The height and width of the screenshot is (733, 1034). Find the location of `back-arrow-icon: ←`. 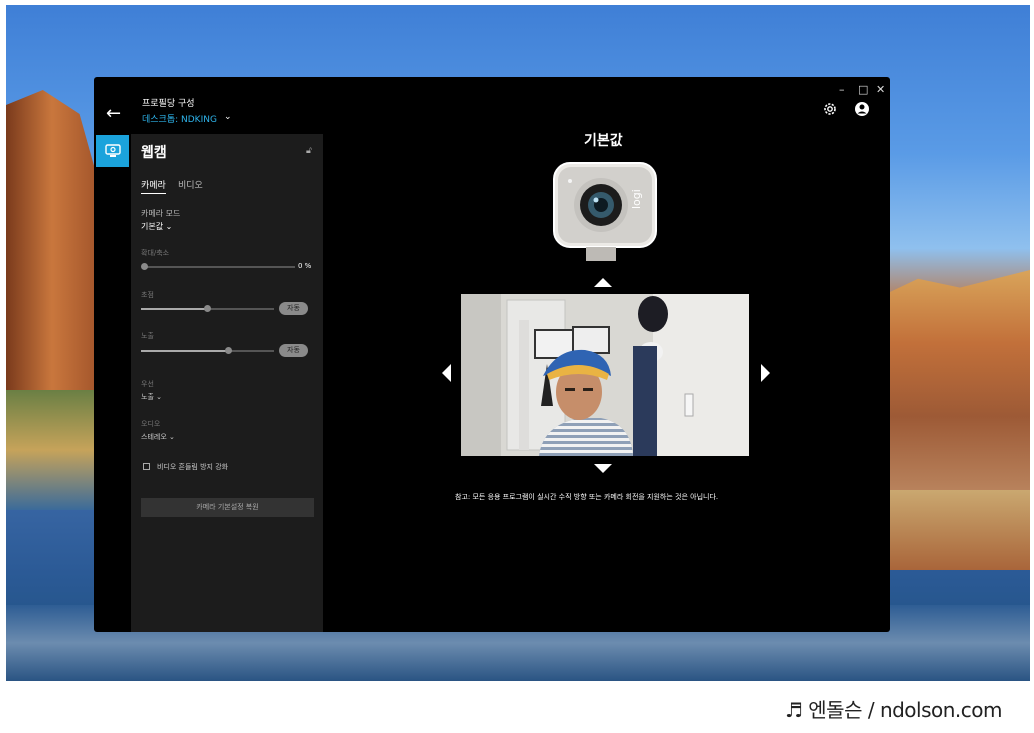

back-arrow-icon: ← is located at coordinates (113, 113).